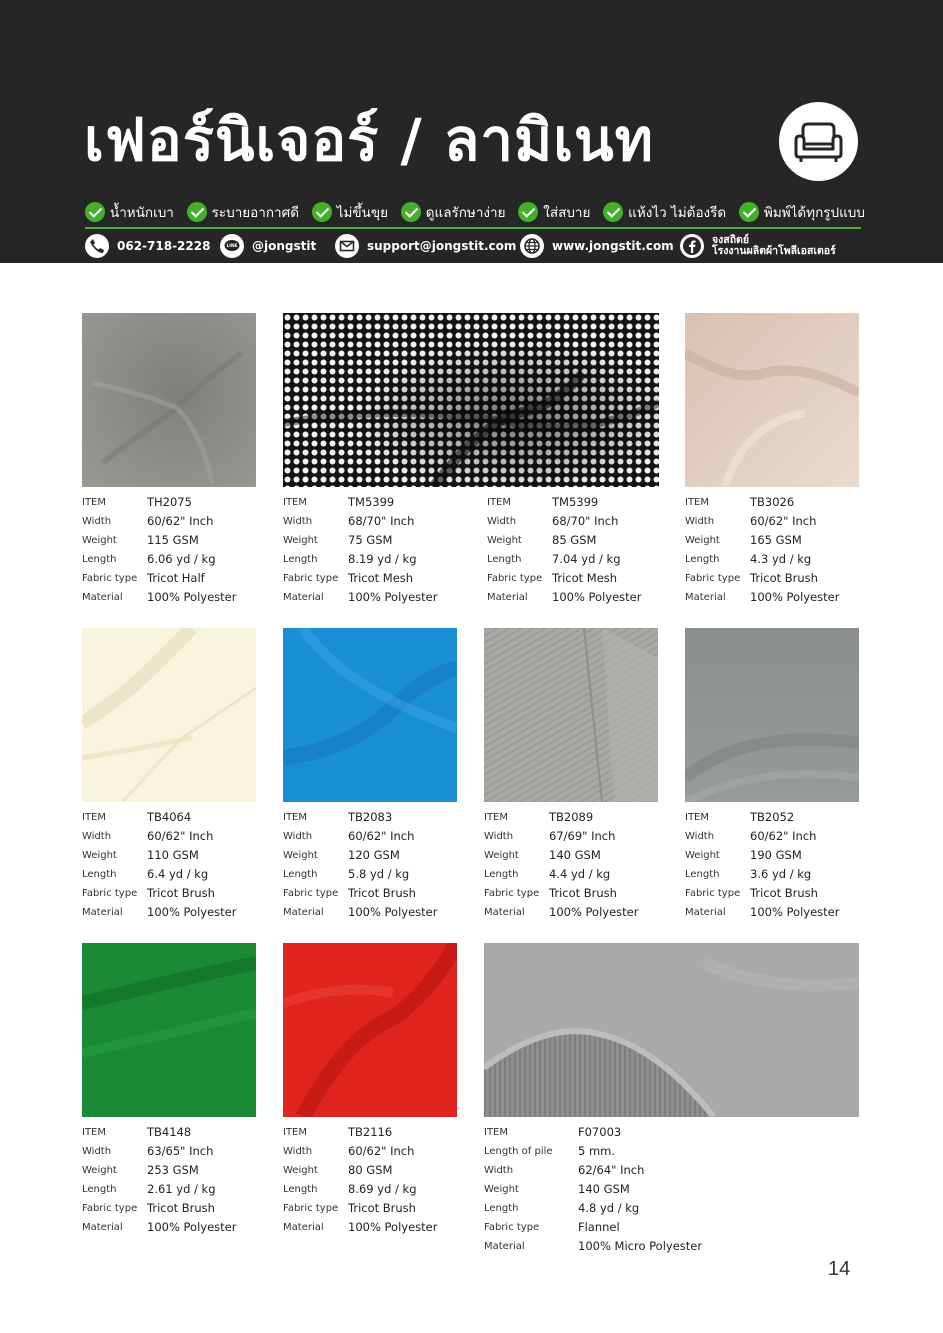 The height and width of the screenshot is (1333, 943). Describe the element at coordinates (614, 1151) in the screenshot. I see `spec-row: Length of pile 5 mm.` at that location.